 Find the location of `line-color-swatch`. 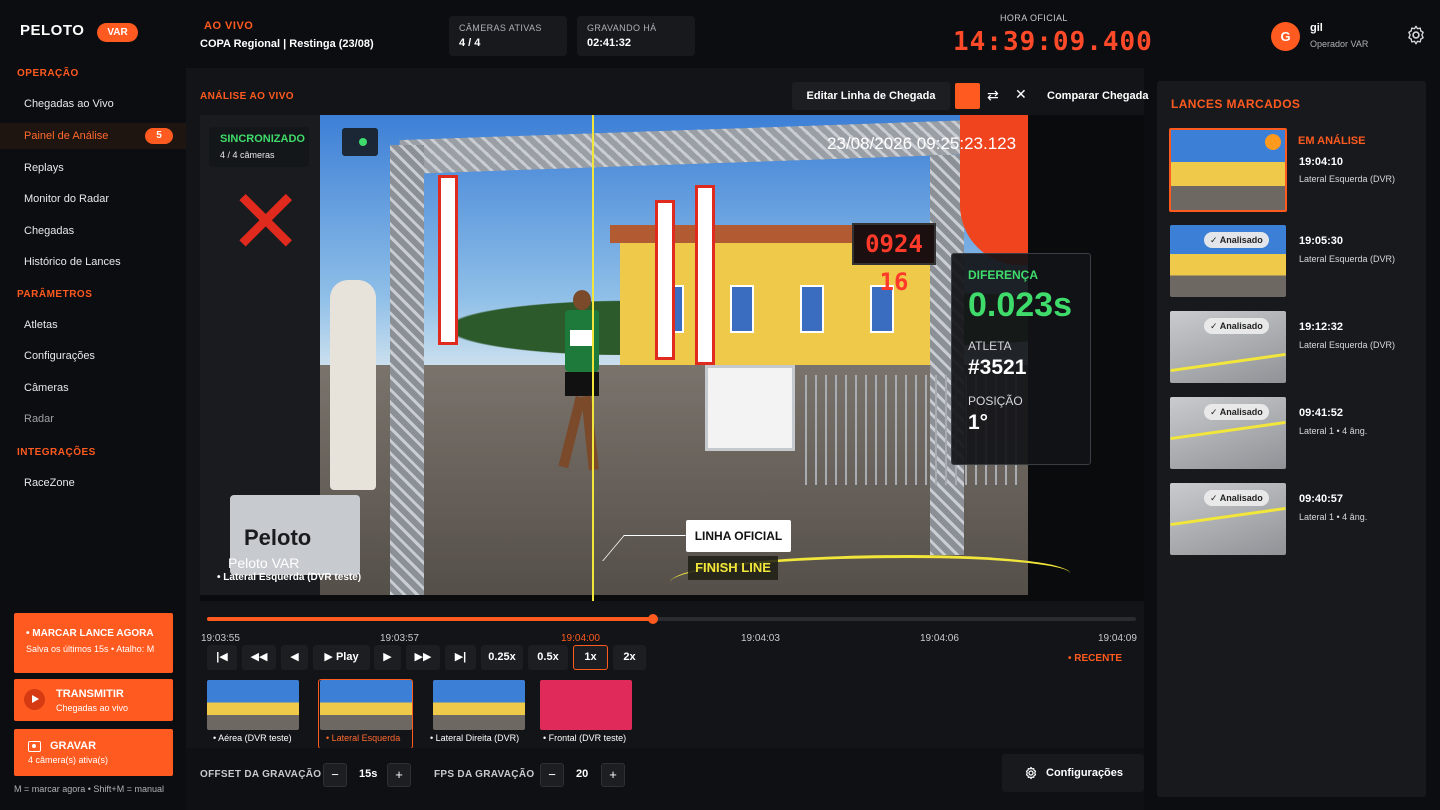

line-color-swatch is located at coordinates (967, 96).